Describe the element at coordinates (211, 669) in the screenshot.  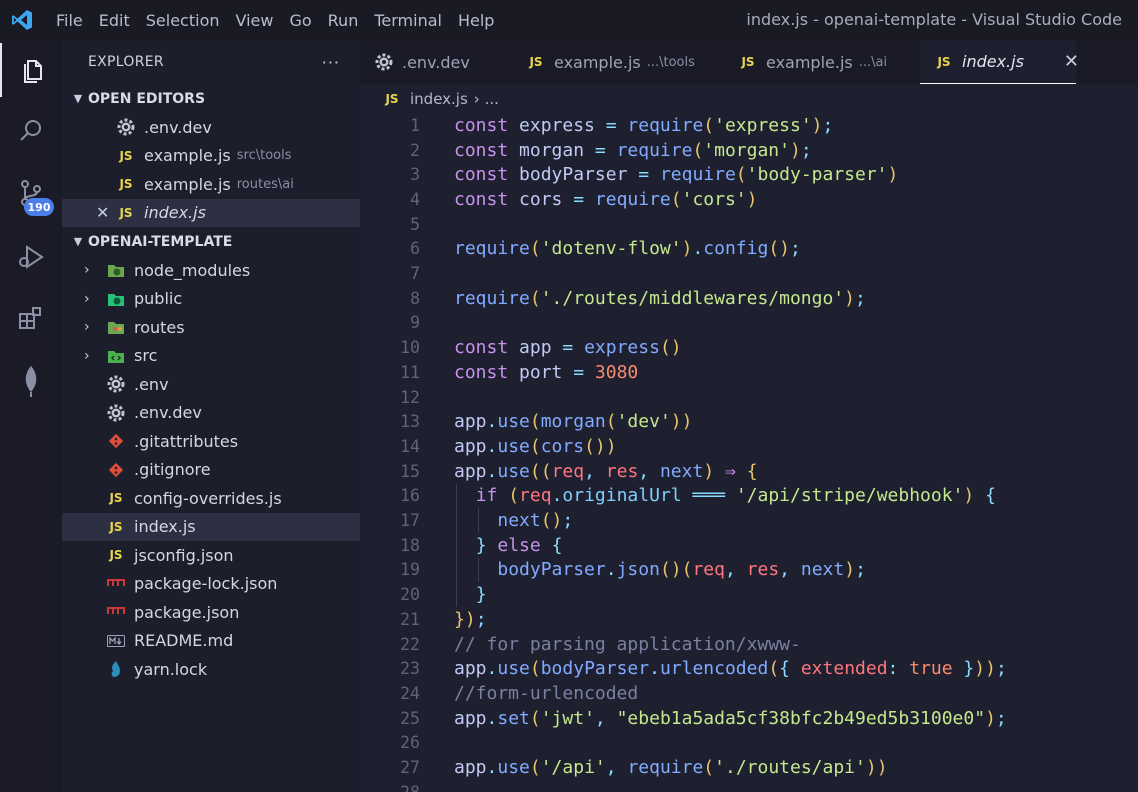
I see `tree-file-yarn-lock: yarn.lock` at that location.